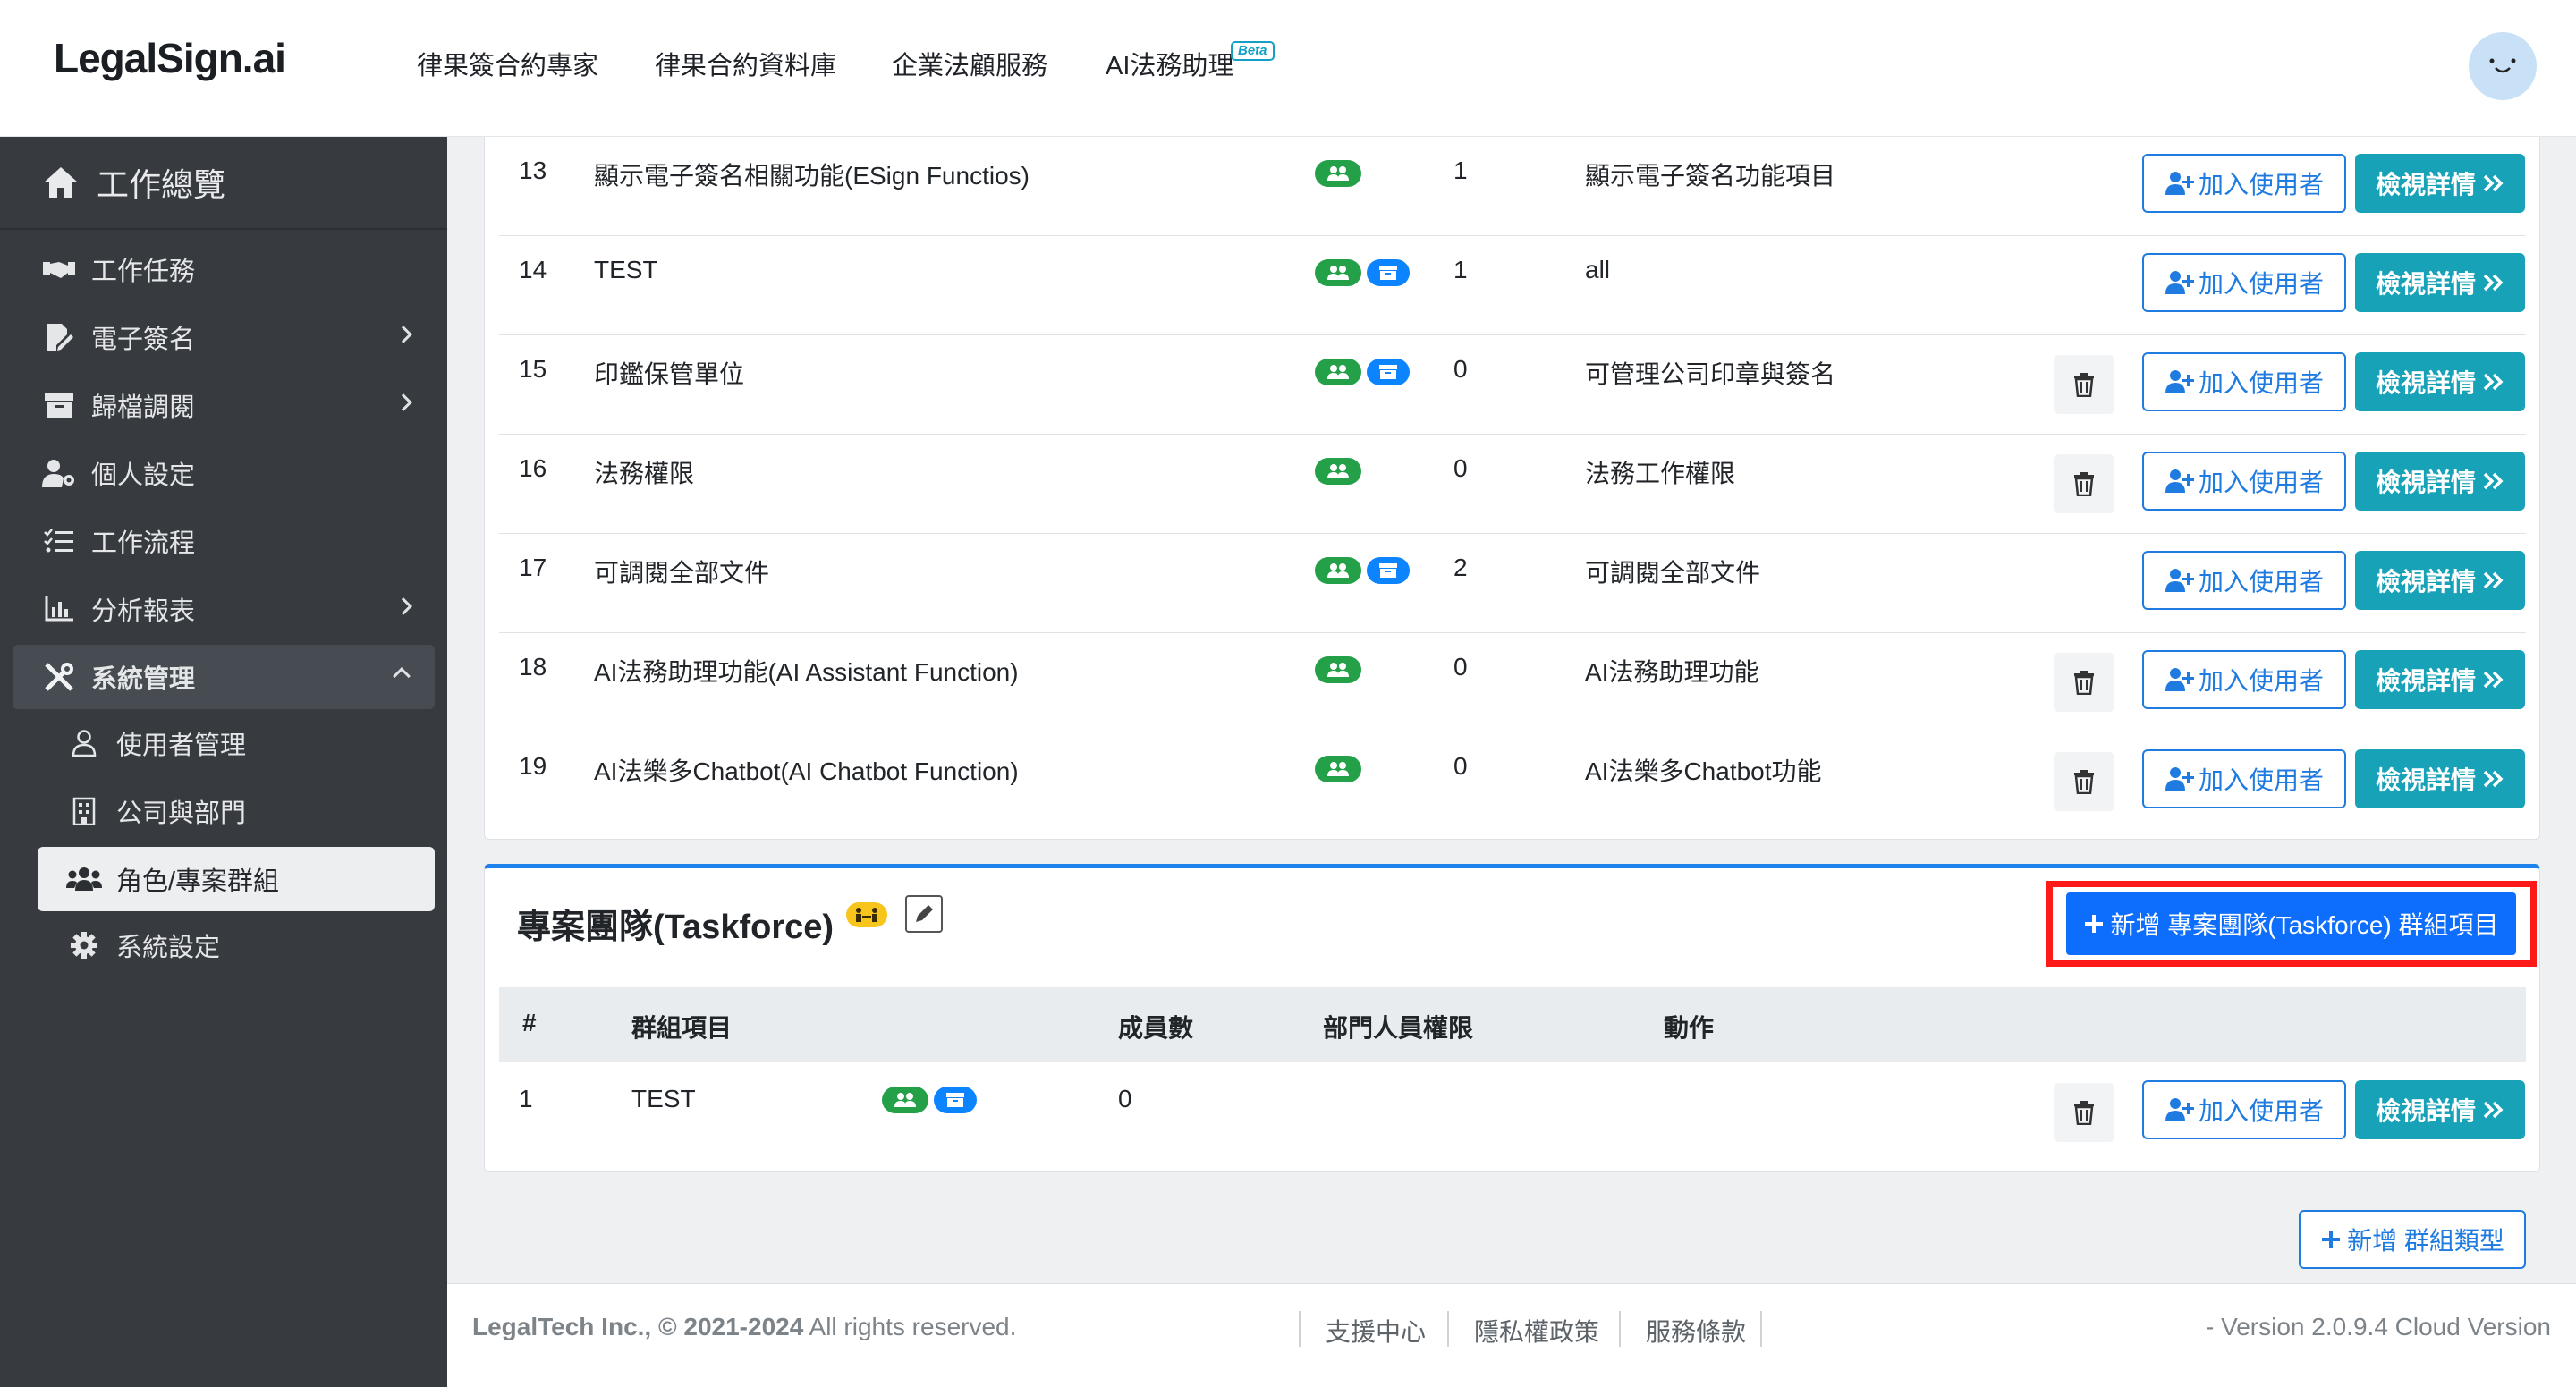 This screenshot has width=2576, height=1387. Describe the element at coordinates (84, 811) in the screenshot. I see `building-icon` at that location.